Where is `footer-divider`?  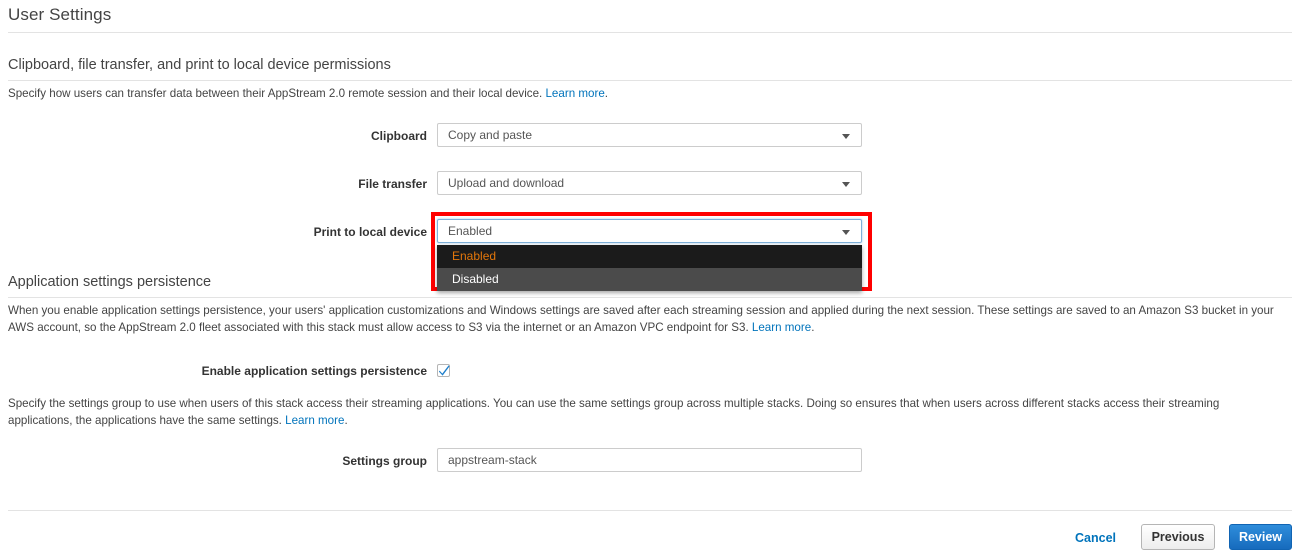
footer-divider is located at coordinates (650, 510).